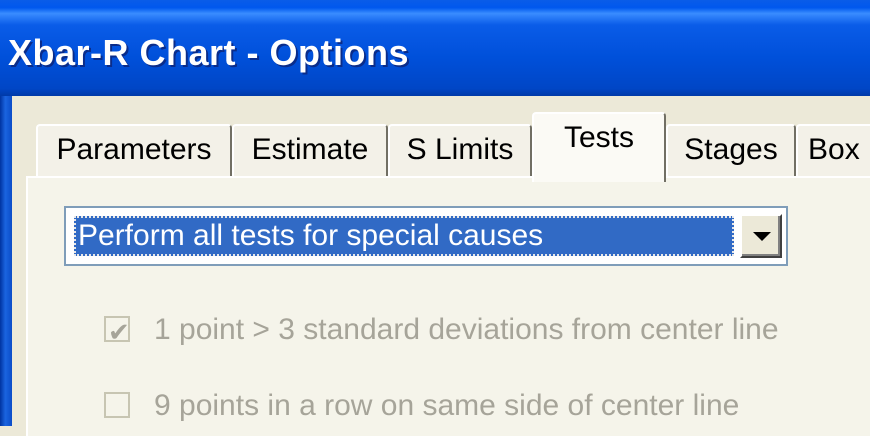 This screenshot has width=870, height=436. I want to click on window-frame-left, so click(6, 261).